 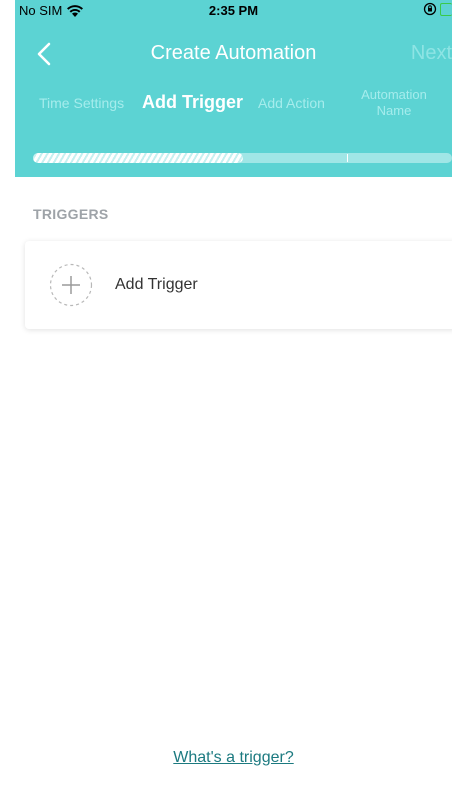 I want to click on status-bar: No SIM 2:35 PM, so click(x=233, y=10).